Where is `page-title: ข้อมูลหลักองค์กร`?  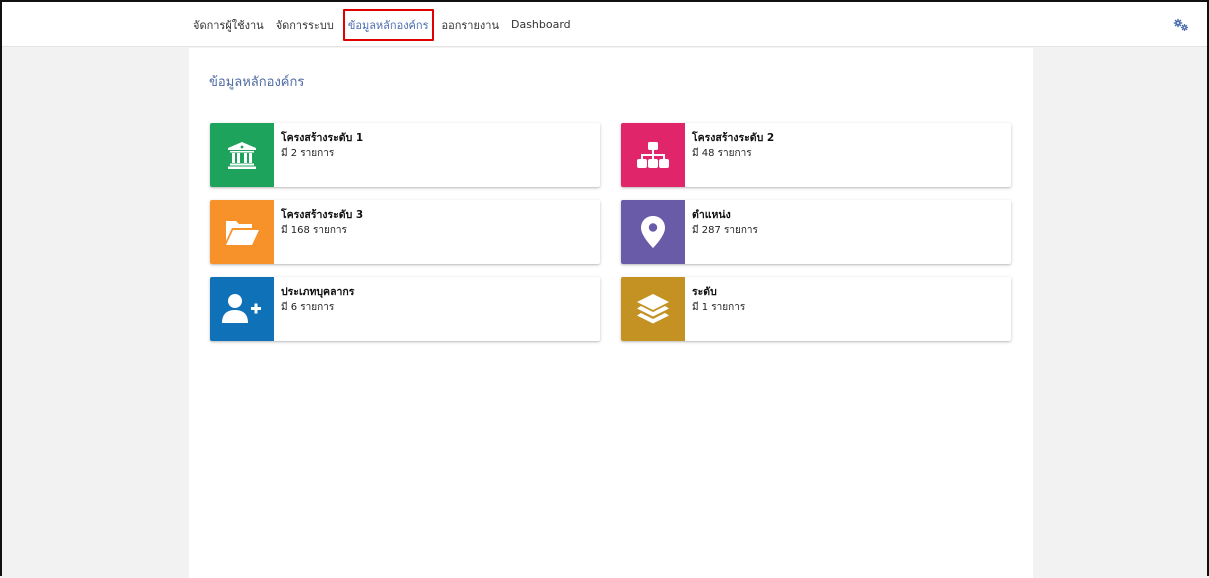
page-title: ข้อมูลหลักองค์กร is located at coordinates (257, 82).